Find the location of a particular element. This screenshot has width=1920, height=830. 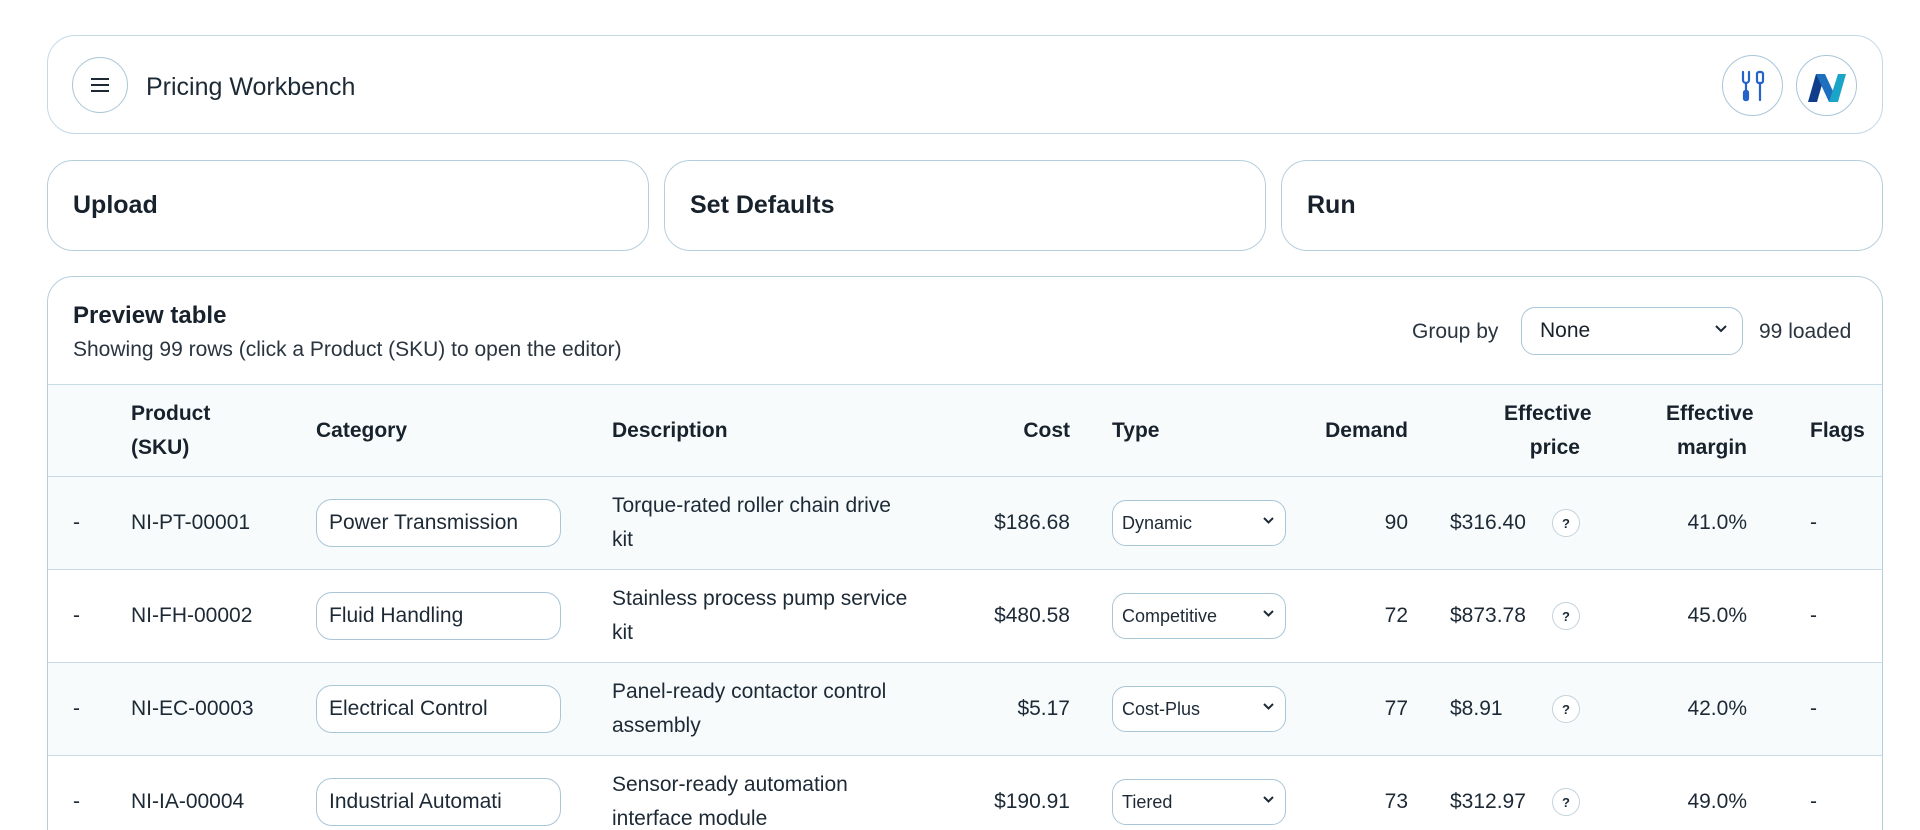

row-type-cell: Competitive is located at coordinates (1199, 616).